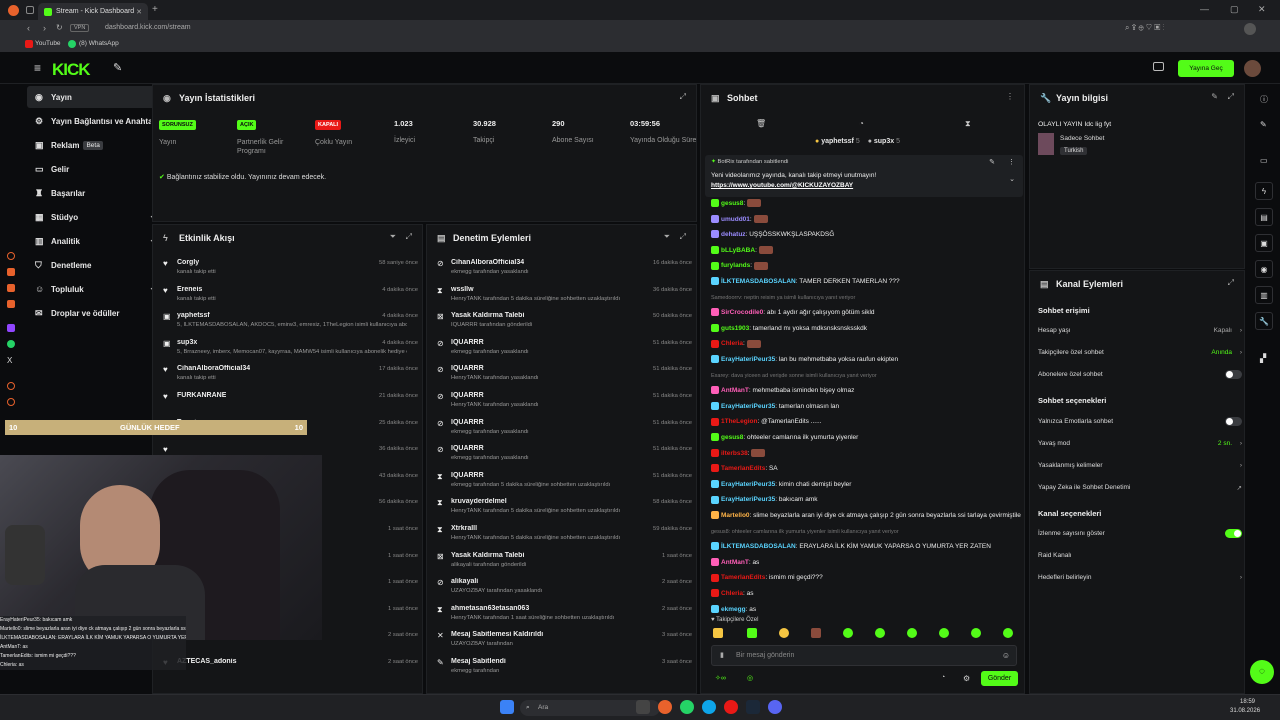 Image resolution: width=1280 pixels, height=720 pixels. I want to click on pinned-menu-icon: ⋮, so click(1011, 162).